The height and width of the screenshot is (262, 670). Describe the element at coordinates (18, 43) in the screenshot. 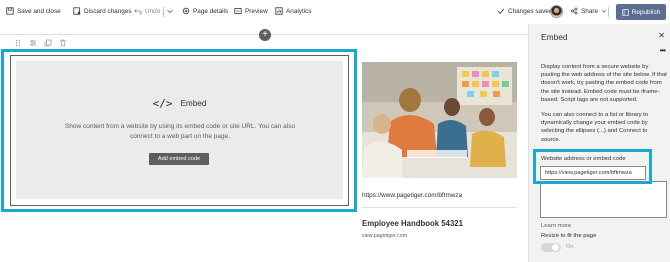

I see `drag-handle-icon` at that location.